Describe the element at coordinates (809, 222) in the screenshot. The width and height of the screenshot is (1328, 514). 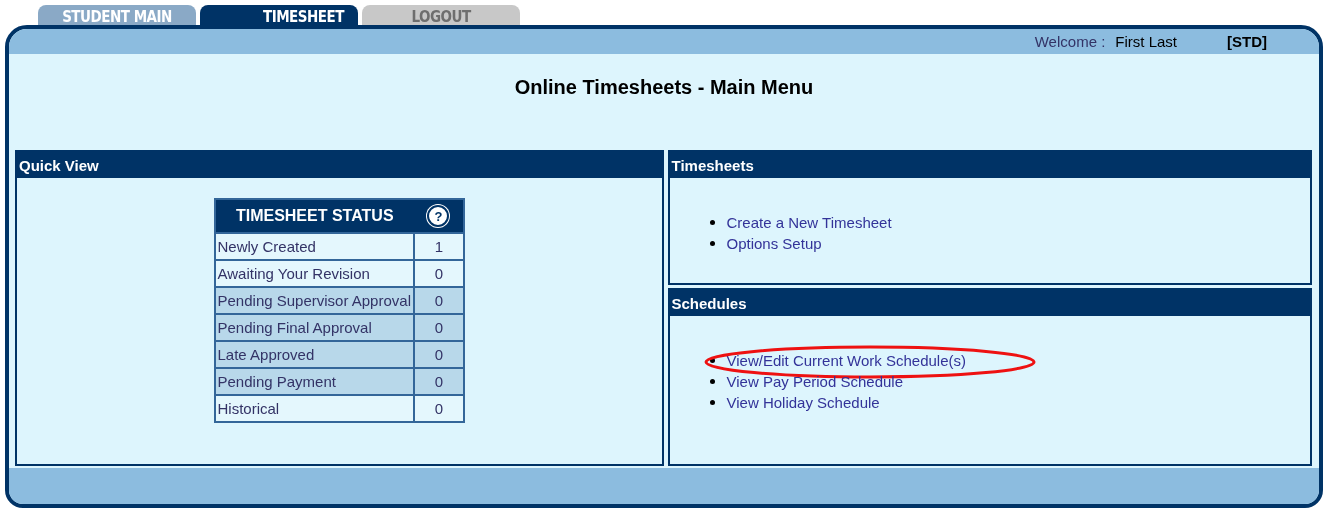
I see `menu-link: Create a New Timesheet` at that location.